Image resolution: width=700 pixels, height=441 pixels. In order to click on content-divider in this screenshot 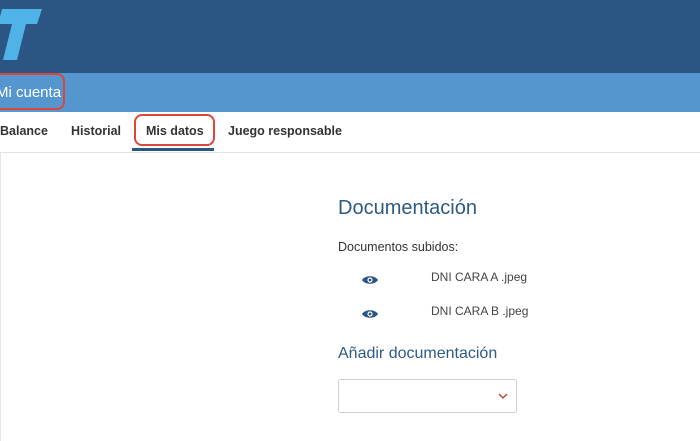, I will do `click(0, 296)`.